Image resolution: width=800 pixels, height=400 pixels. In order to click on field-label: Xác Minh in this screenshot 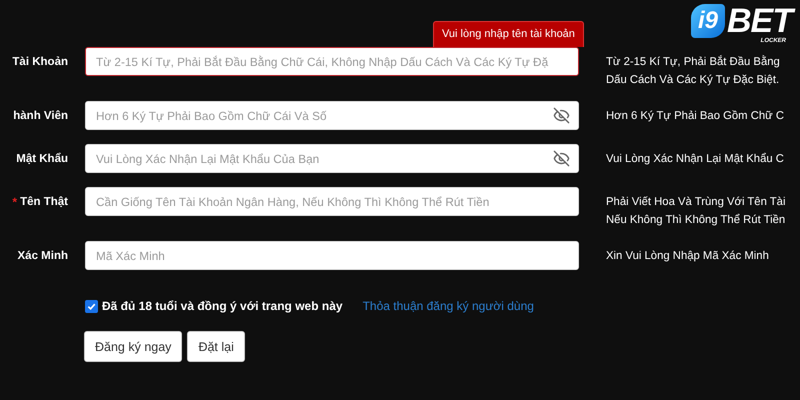, I will do `click(43, 256)`.